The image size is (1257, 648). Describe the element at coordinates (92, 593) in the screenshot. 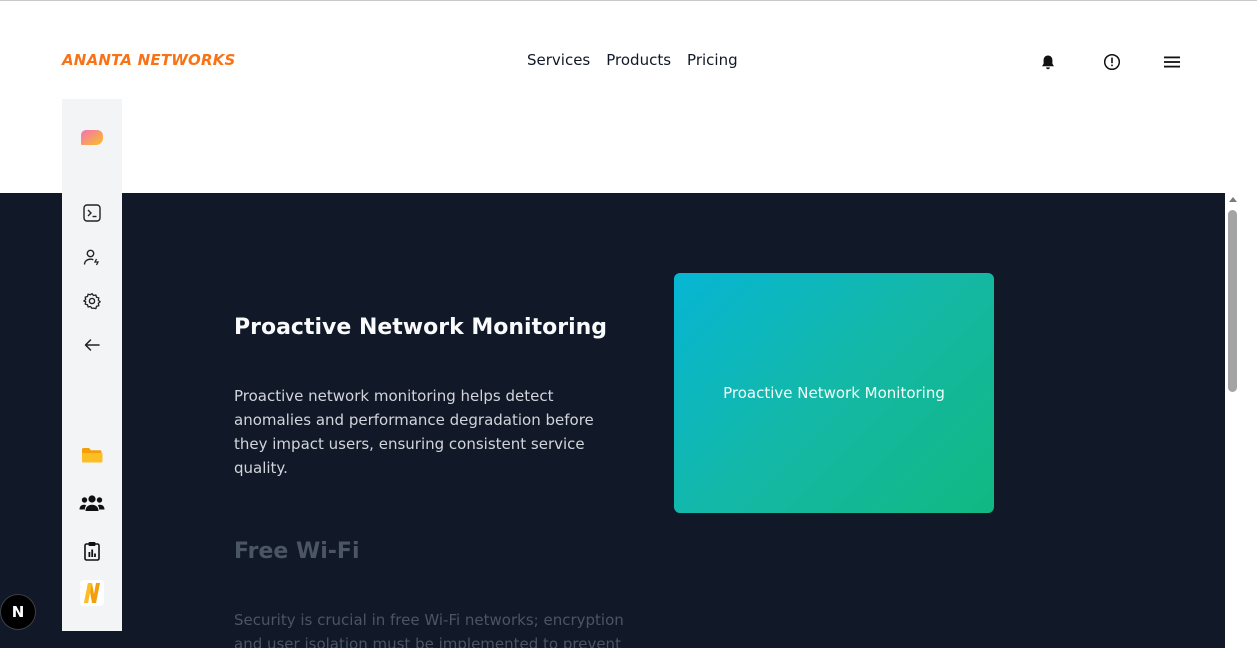

I see `n-logo-icon` at that location.